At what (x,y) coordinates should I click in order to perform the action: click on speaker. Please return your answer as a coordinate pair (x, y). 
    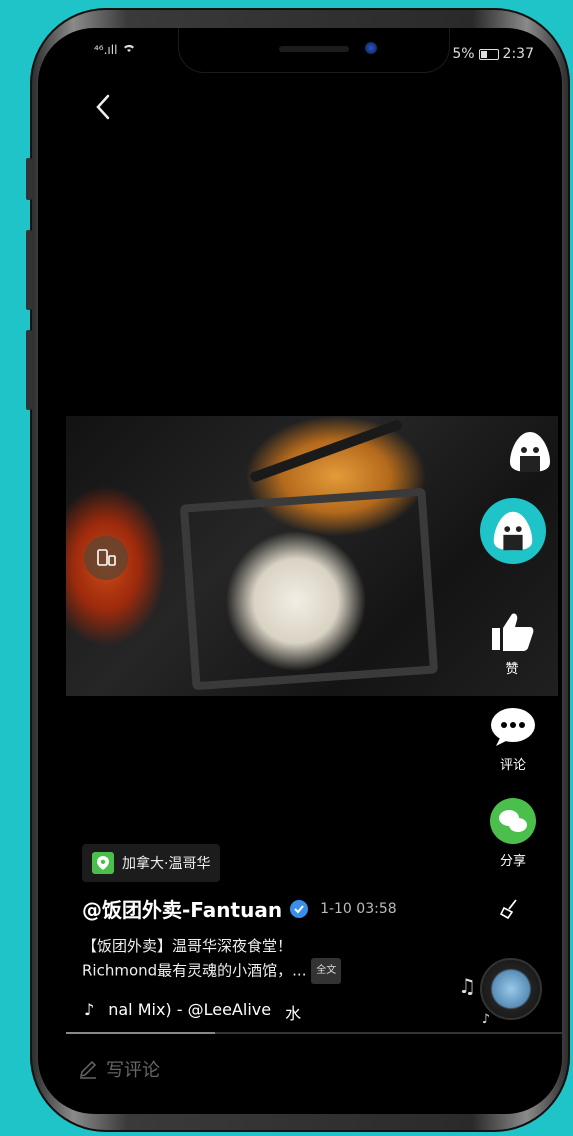
    Looking at the image, I should click on (314, 49).